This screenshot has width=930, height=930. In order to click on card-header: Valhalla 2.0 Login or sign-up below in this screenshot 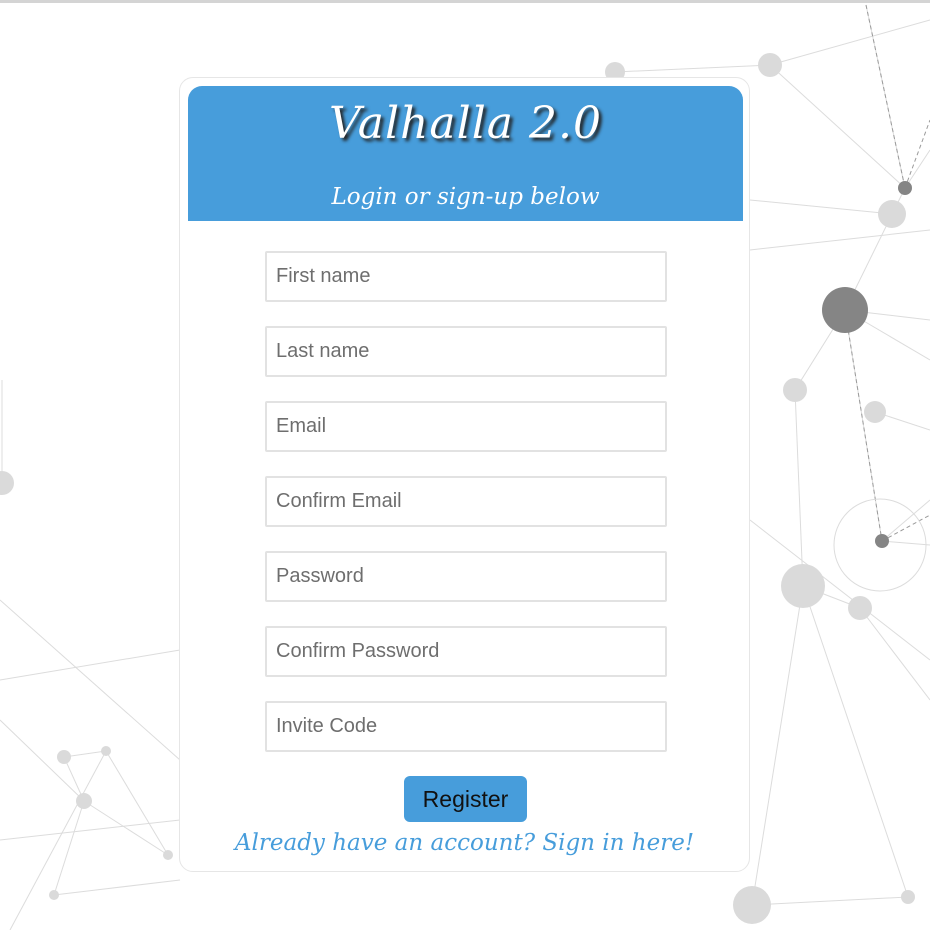, I will do `click(465, 153)`.